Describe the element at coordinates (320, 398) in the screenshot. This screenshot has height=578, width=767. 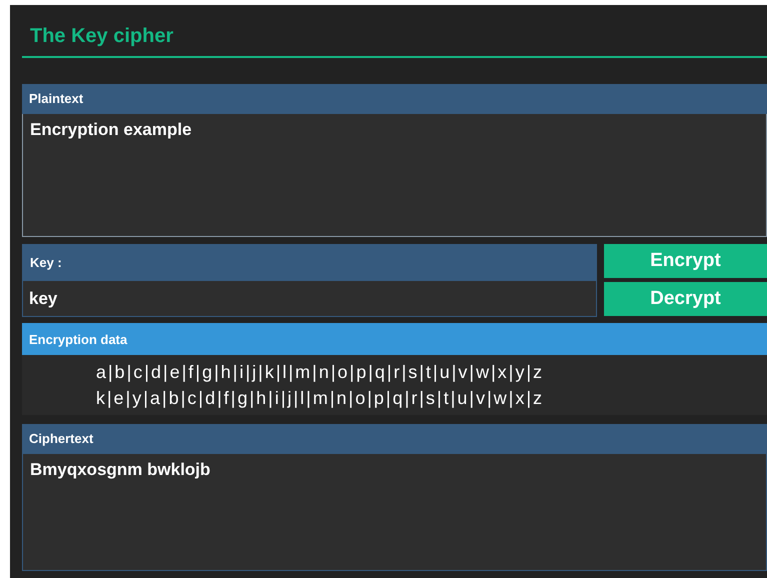
I see `alphabet-row-text: k|e|y|a|b|c|d|f|g|h|i|j|l|m|n|o|p|q|r|s|t|u|v|w|x|z` at that location.